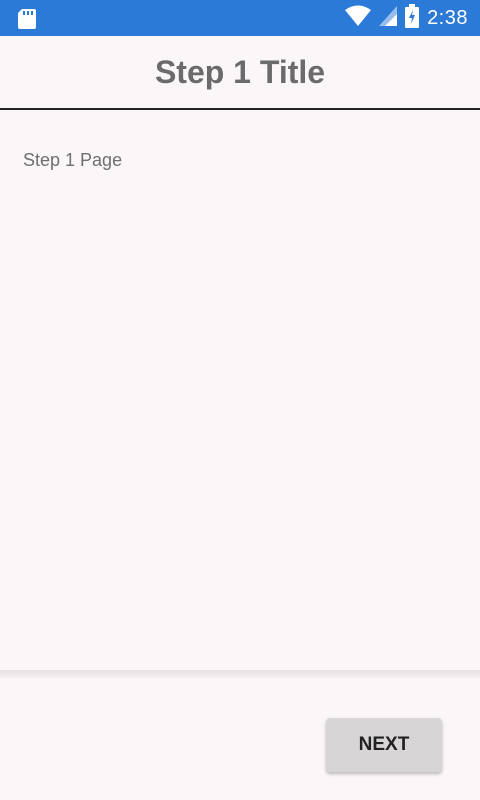 This screenshot has width=480, height=800. I want to click on status-icons: 2:38, so click(406, 18).